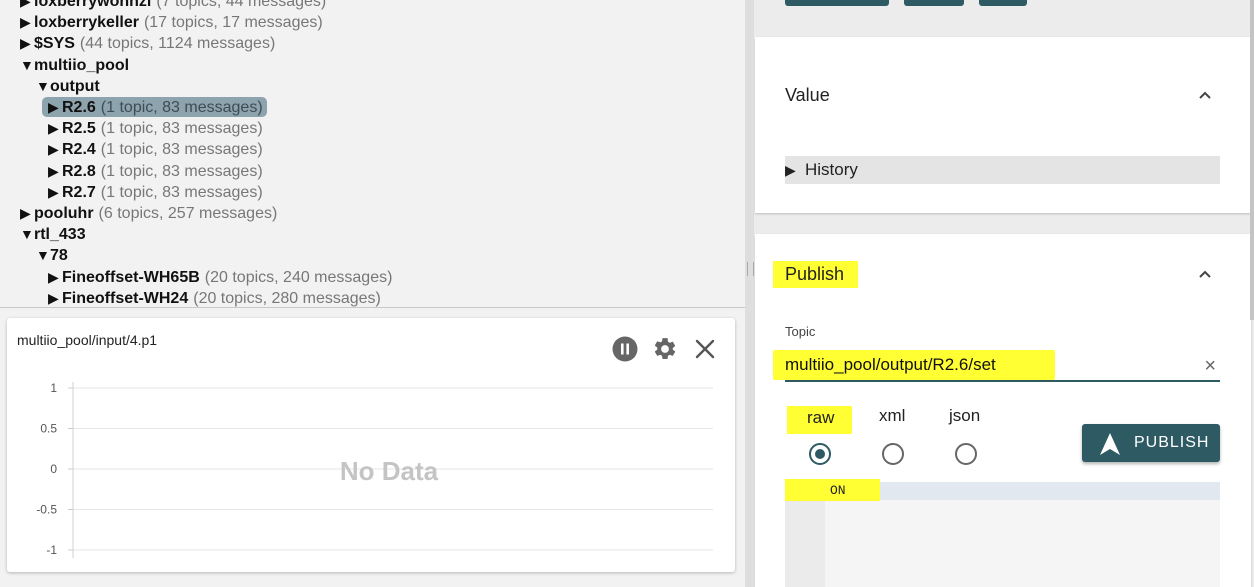  What do you see at coordinates (389, 471) in the screenshot?
I see `no-data-label: No Data` at bounding box center [389, 471].